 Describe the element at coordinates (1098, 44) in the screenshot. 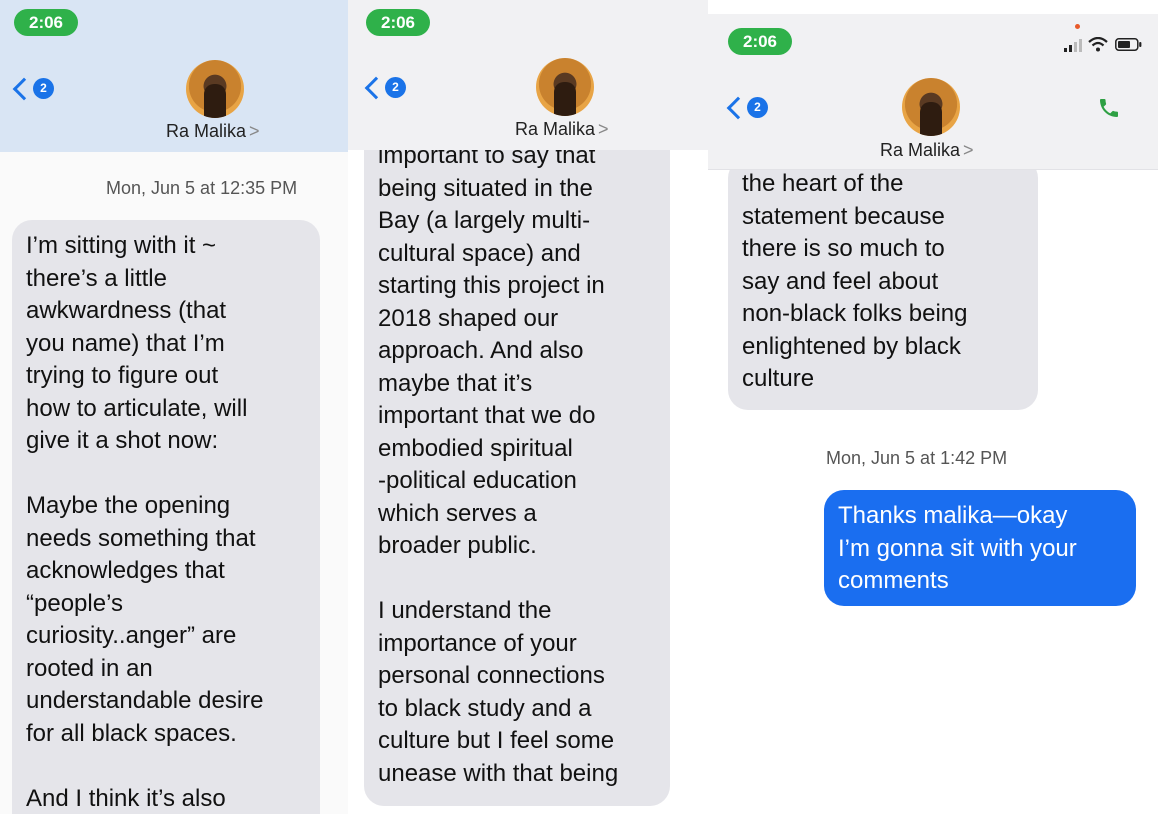

I see `wifi-icon` at that location.